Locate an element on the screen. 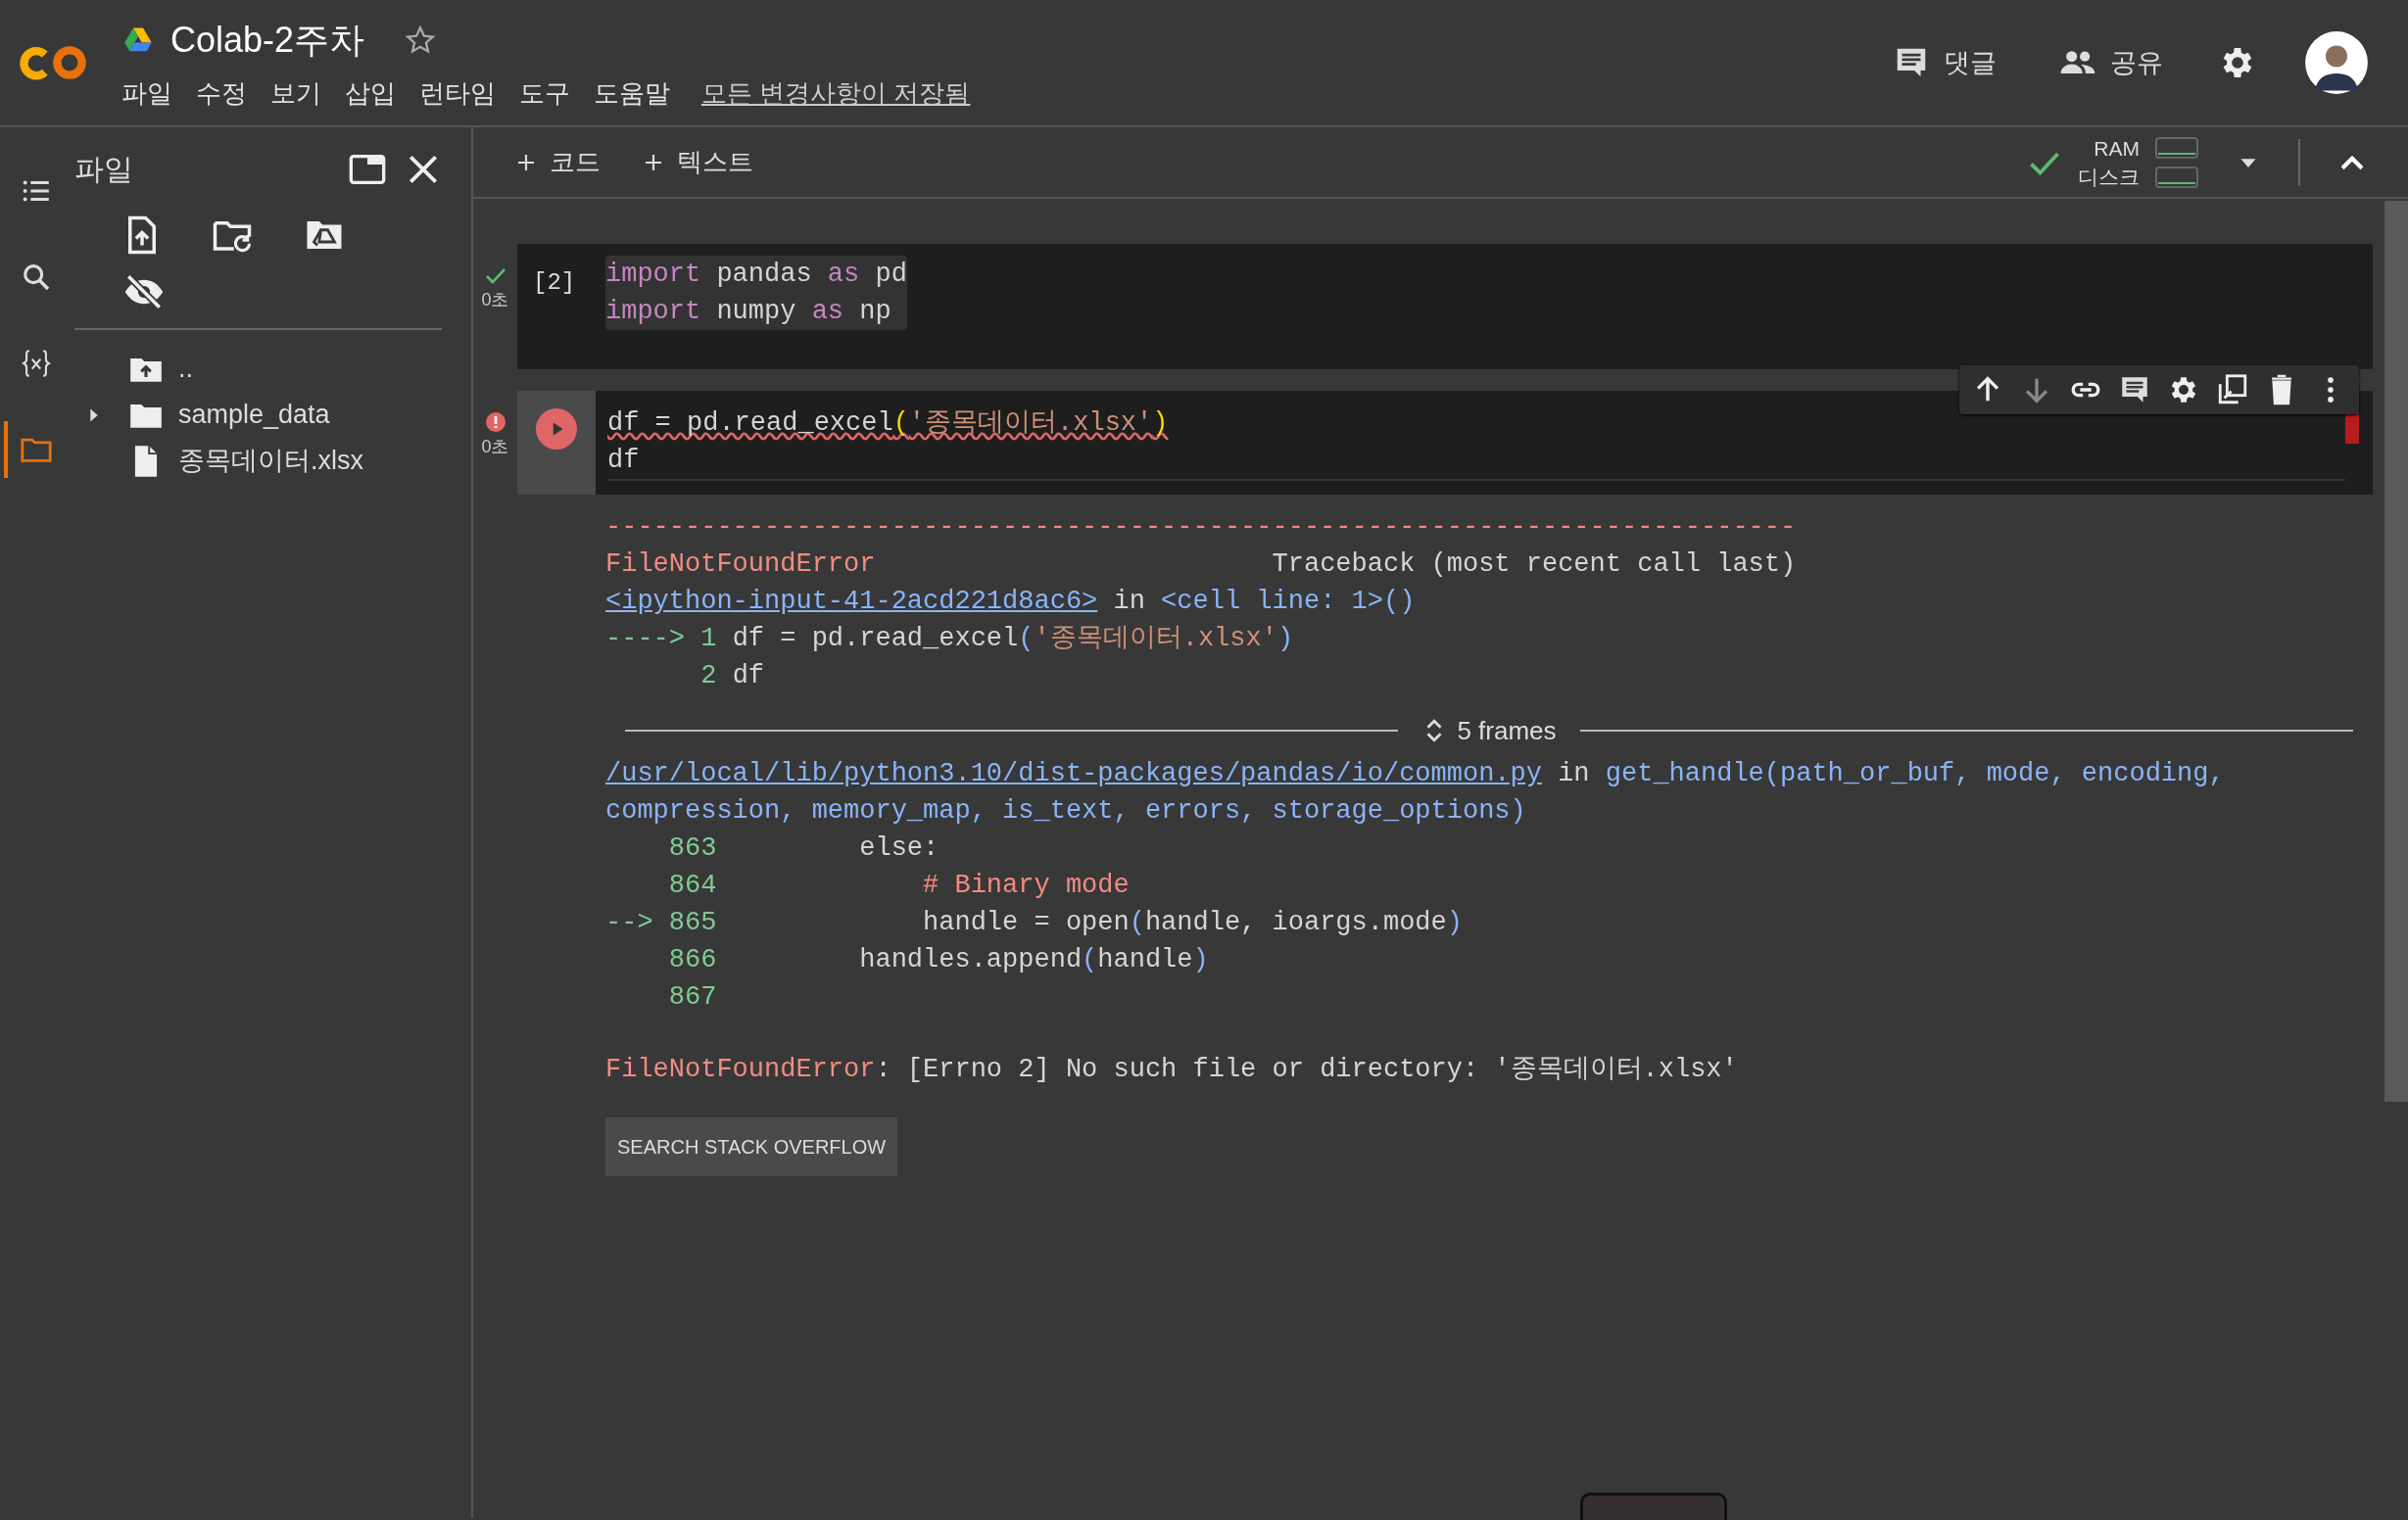  code-text: np is located at coordinates (874, 311).